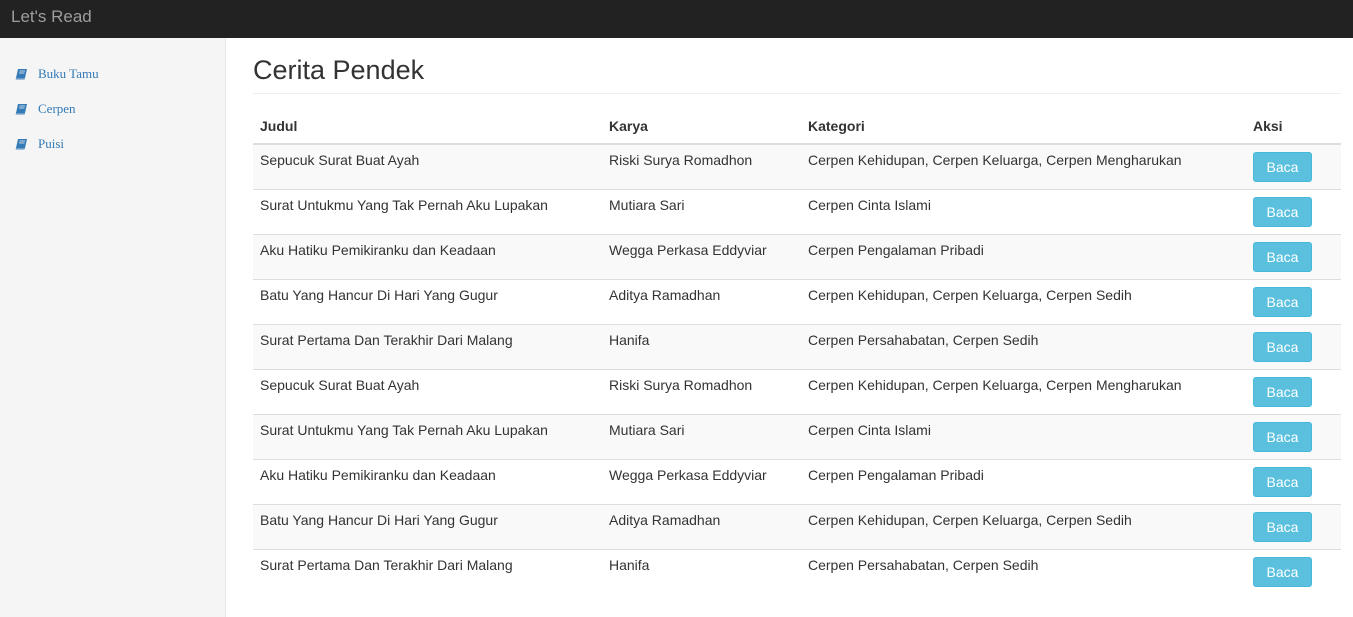 The image size is (1353, 617). Describe the element at coordinates (427, 392) in the screenshot. I see `cell-judul: Sepucuk Surat Buat Ayah` at that location.